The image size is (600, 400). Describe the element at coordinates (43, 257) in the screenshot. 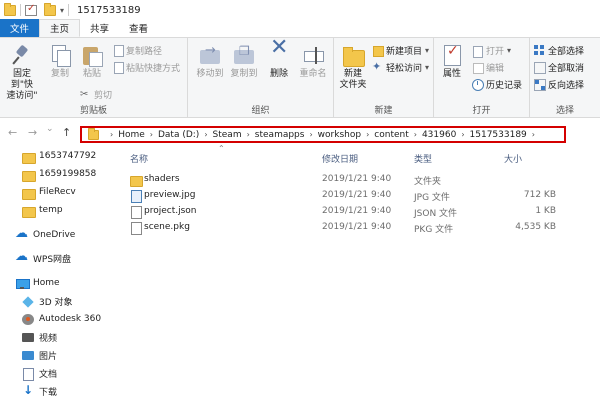

I see `sidebar-item-wps-drive: WPS网盘` at that location.